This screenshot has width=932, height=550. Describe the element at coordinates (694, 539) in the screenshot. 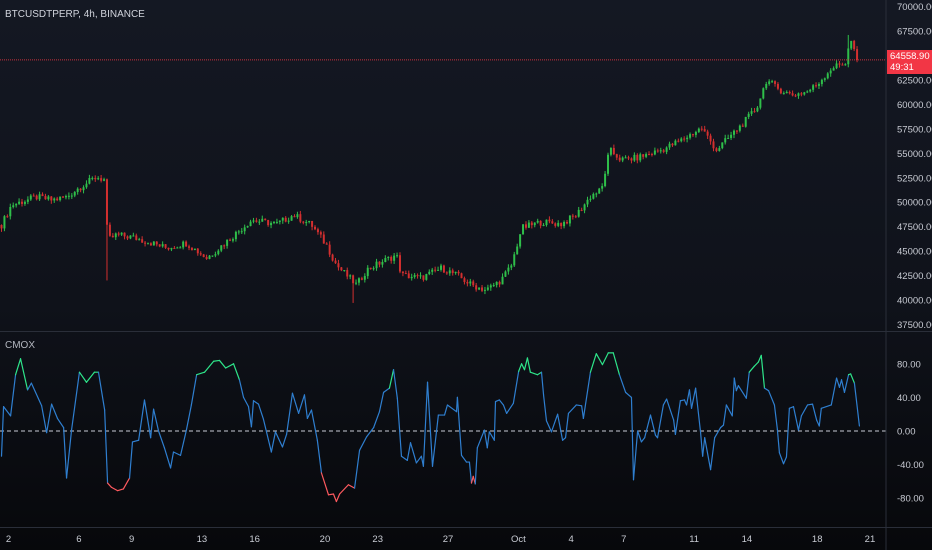

I see `time-tick-label: 11` at that location.